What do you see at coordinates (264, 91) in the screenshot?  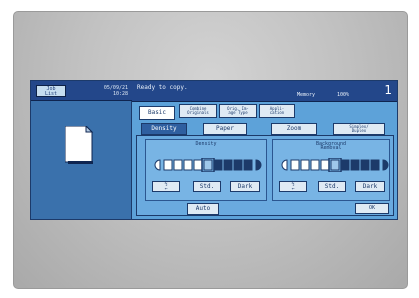 I see `status-bar: Ready to copy. Memory 100% 1` at bounding box center [264, 91].